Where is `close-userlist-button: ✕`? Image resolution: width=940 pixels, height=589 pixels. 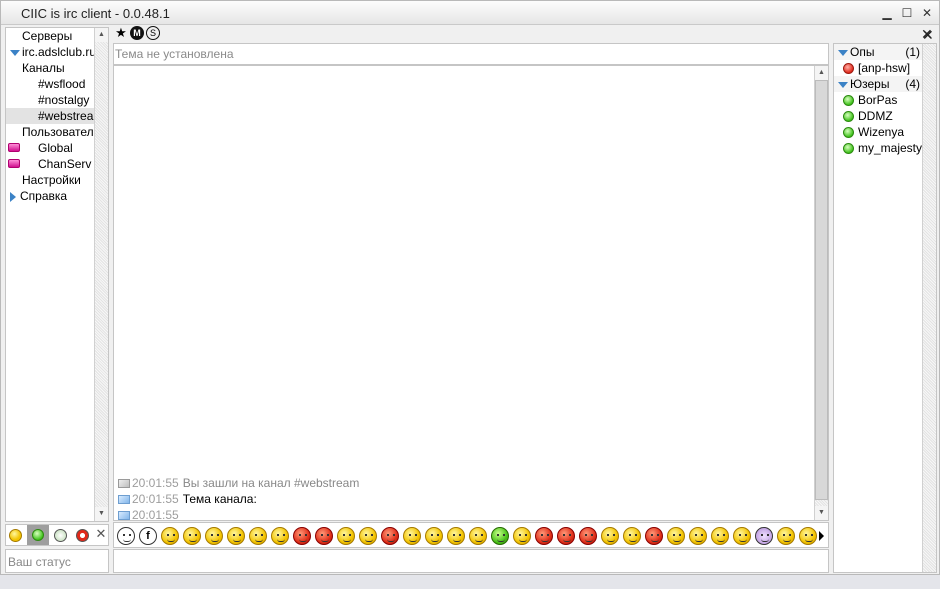 close-userlist-button: ✕ is located at coordinates (928, 35).